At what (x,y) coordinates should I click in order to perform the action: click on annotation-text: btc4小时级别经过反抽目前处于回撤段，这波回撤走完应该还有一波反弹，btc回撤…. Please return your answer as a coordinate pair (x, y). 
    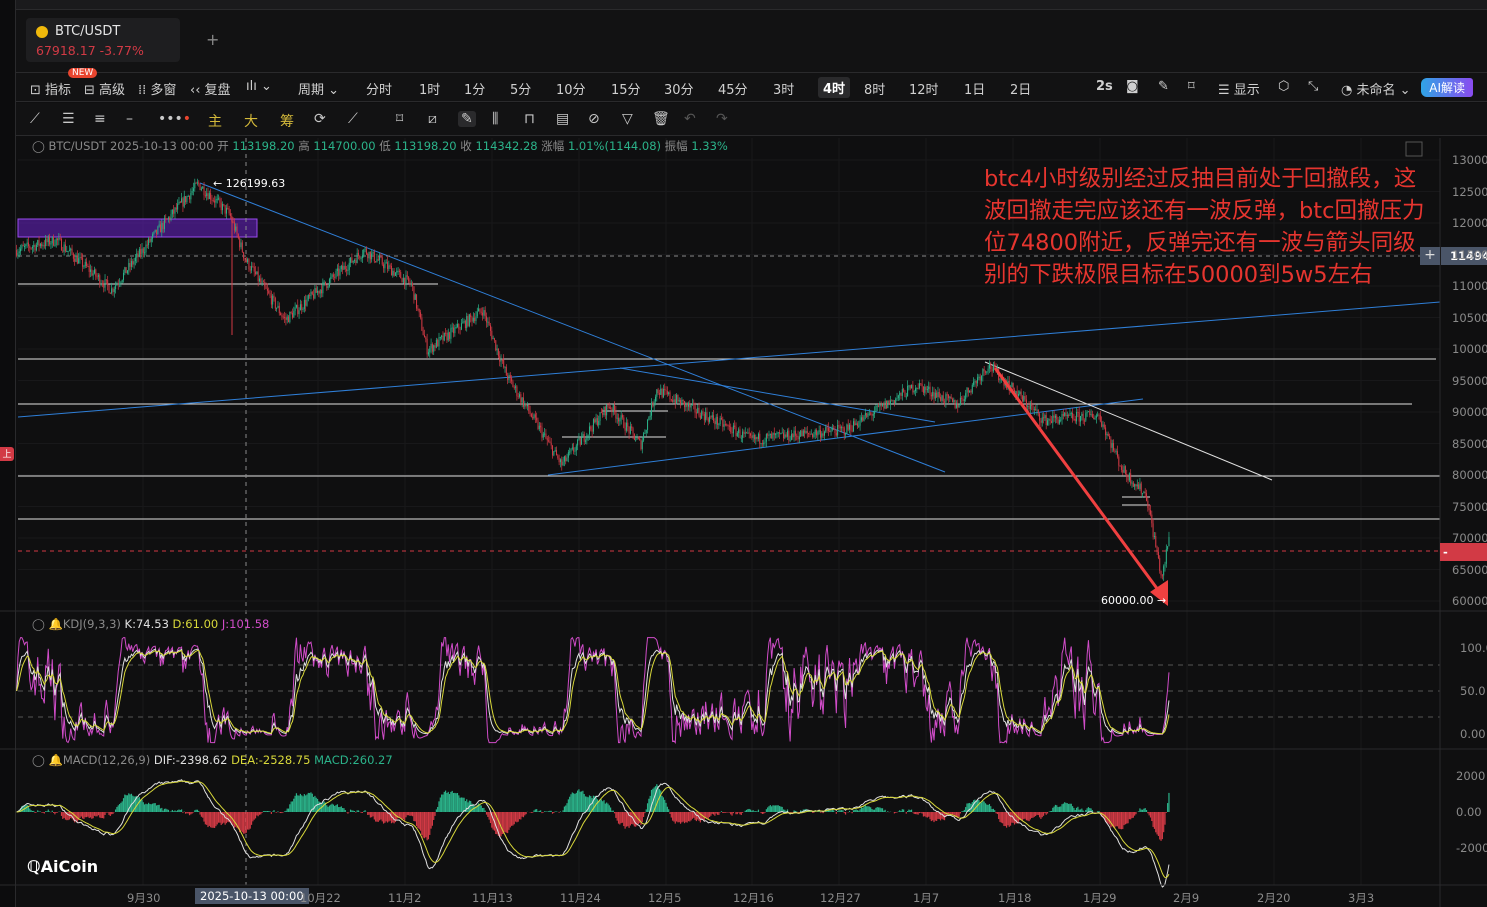
    Looking at the image, I should click on (1209, 227).